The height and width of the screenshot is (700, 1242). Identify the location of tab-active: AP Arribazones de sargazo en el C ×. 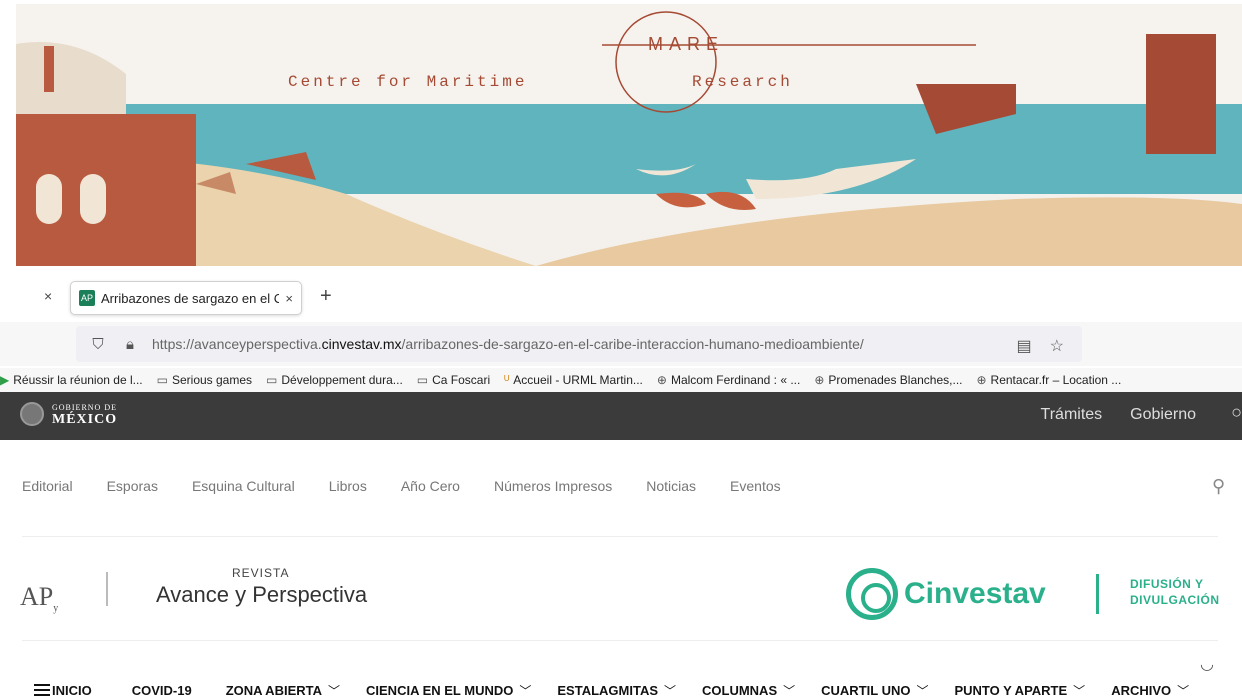
(186, 298).